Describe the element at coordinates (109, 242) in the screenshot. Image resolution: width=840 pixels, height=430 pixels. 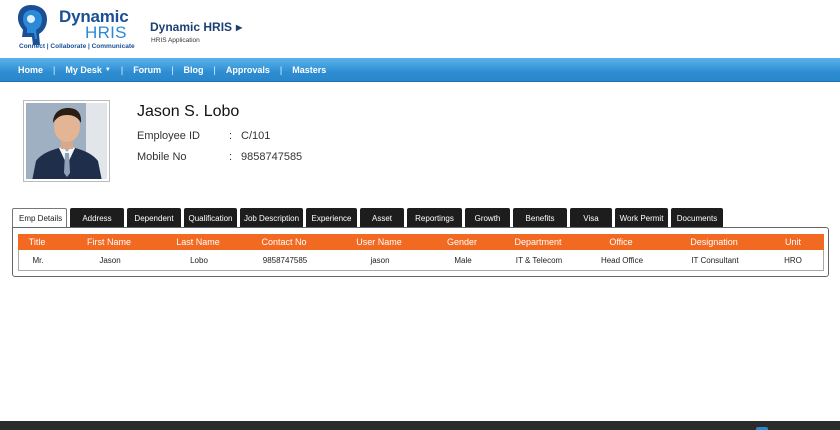
I see `column-header-first-name: First Name` at that location.